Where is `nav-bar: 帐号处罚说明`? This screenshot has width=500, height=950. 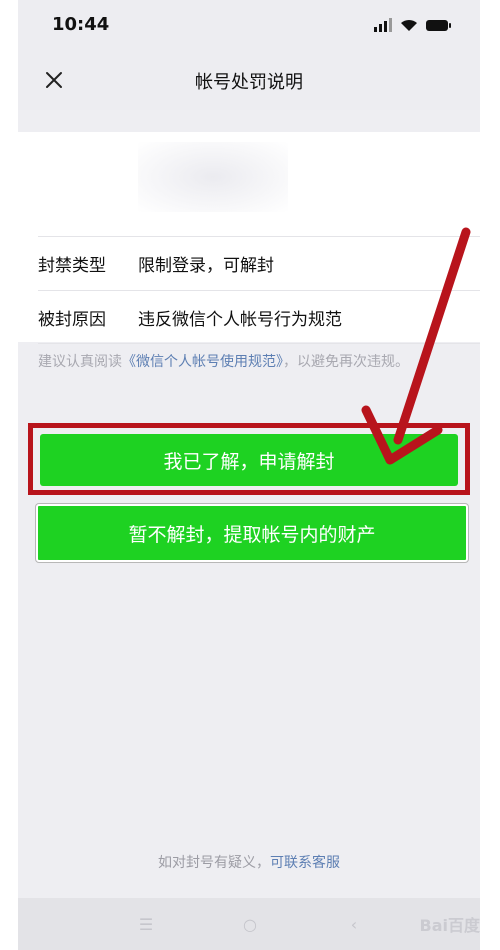 nav-bar: 帐号处罚说明 is located at coordinates (249, 80).